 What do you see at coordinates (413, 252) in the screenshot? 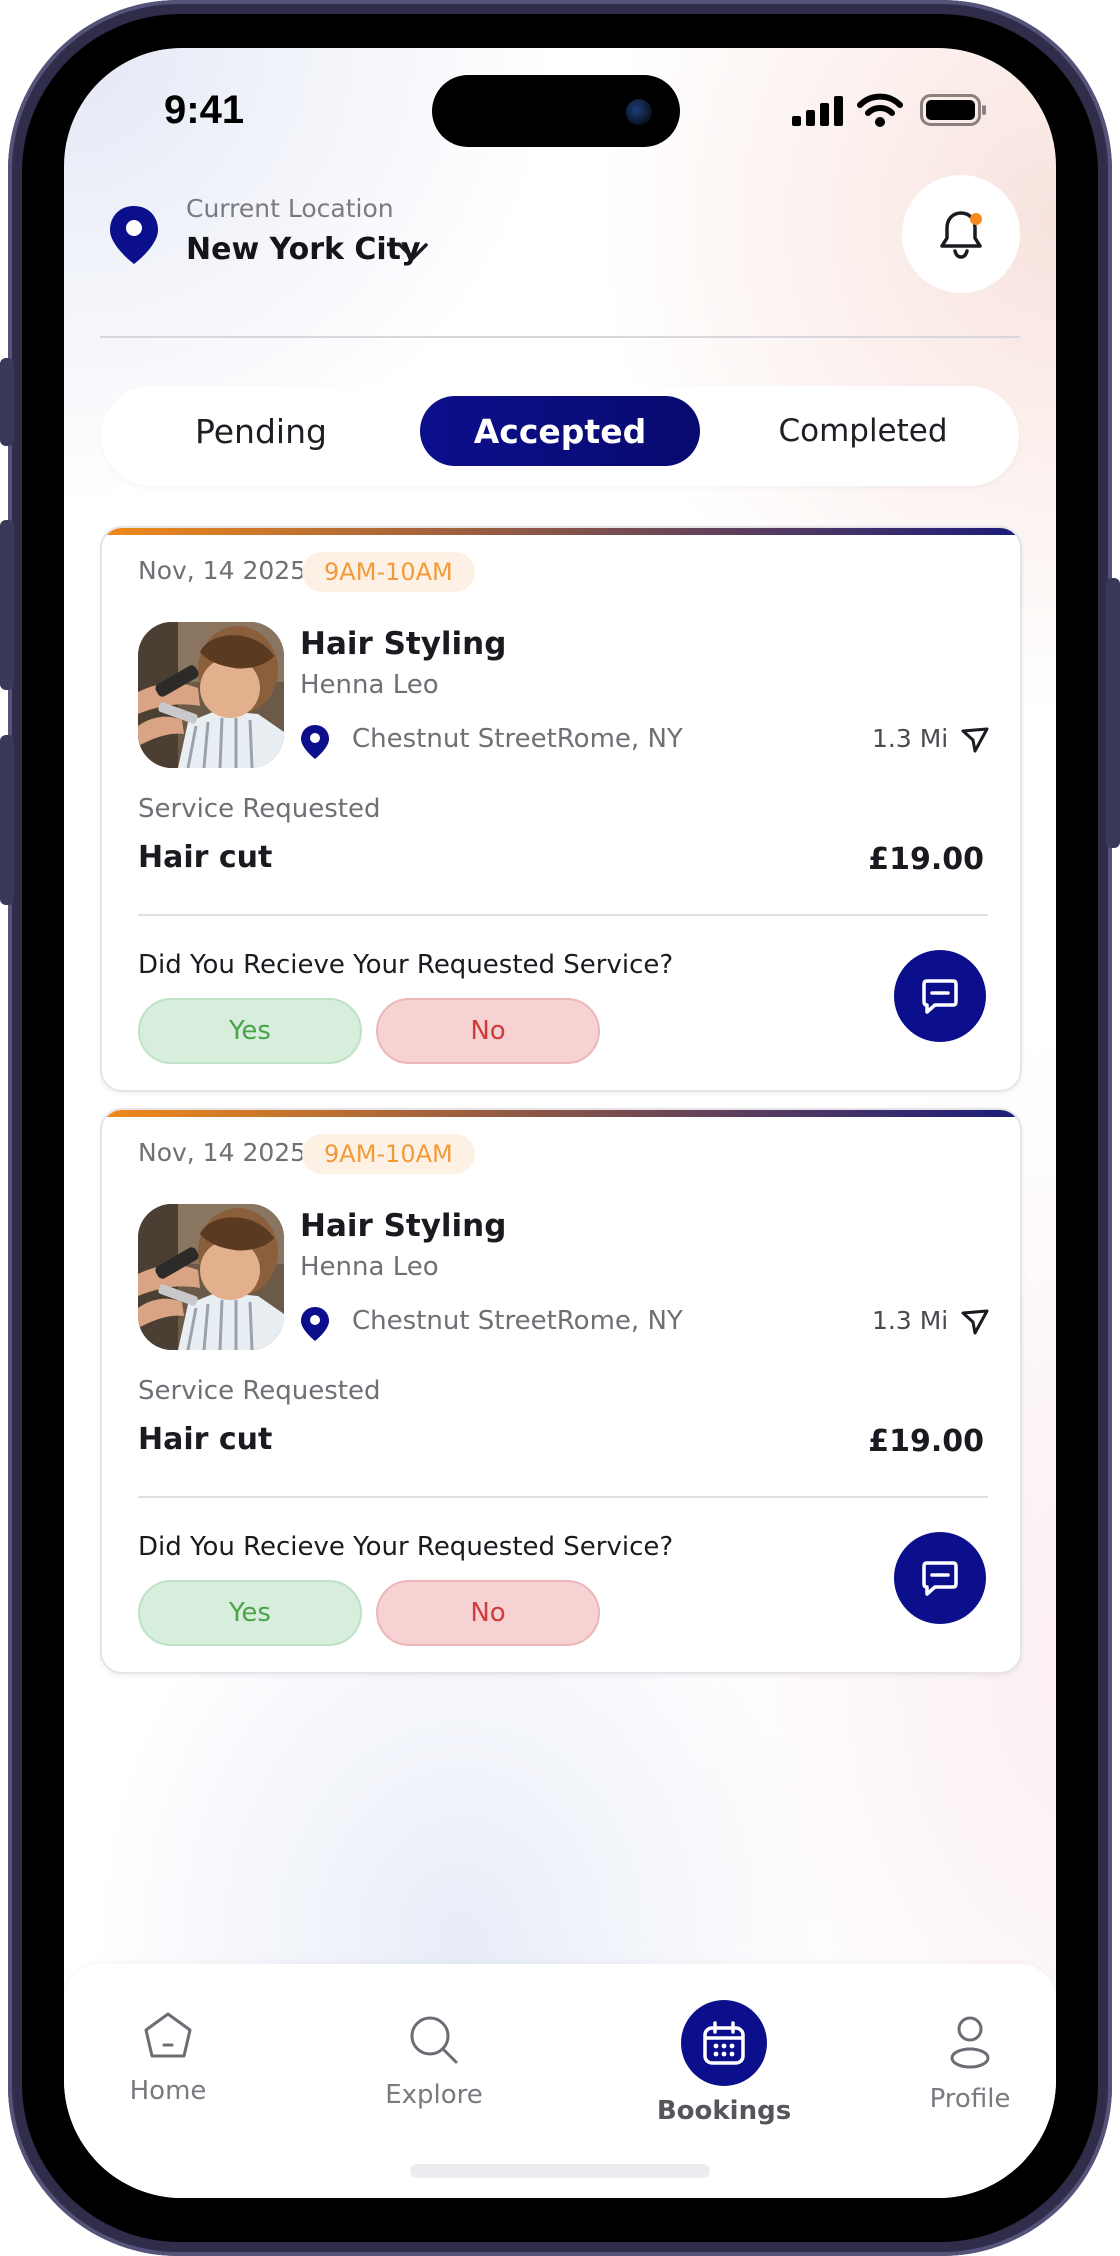
I see `chevron-down-icon` at bounding box center [413, 252].